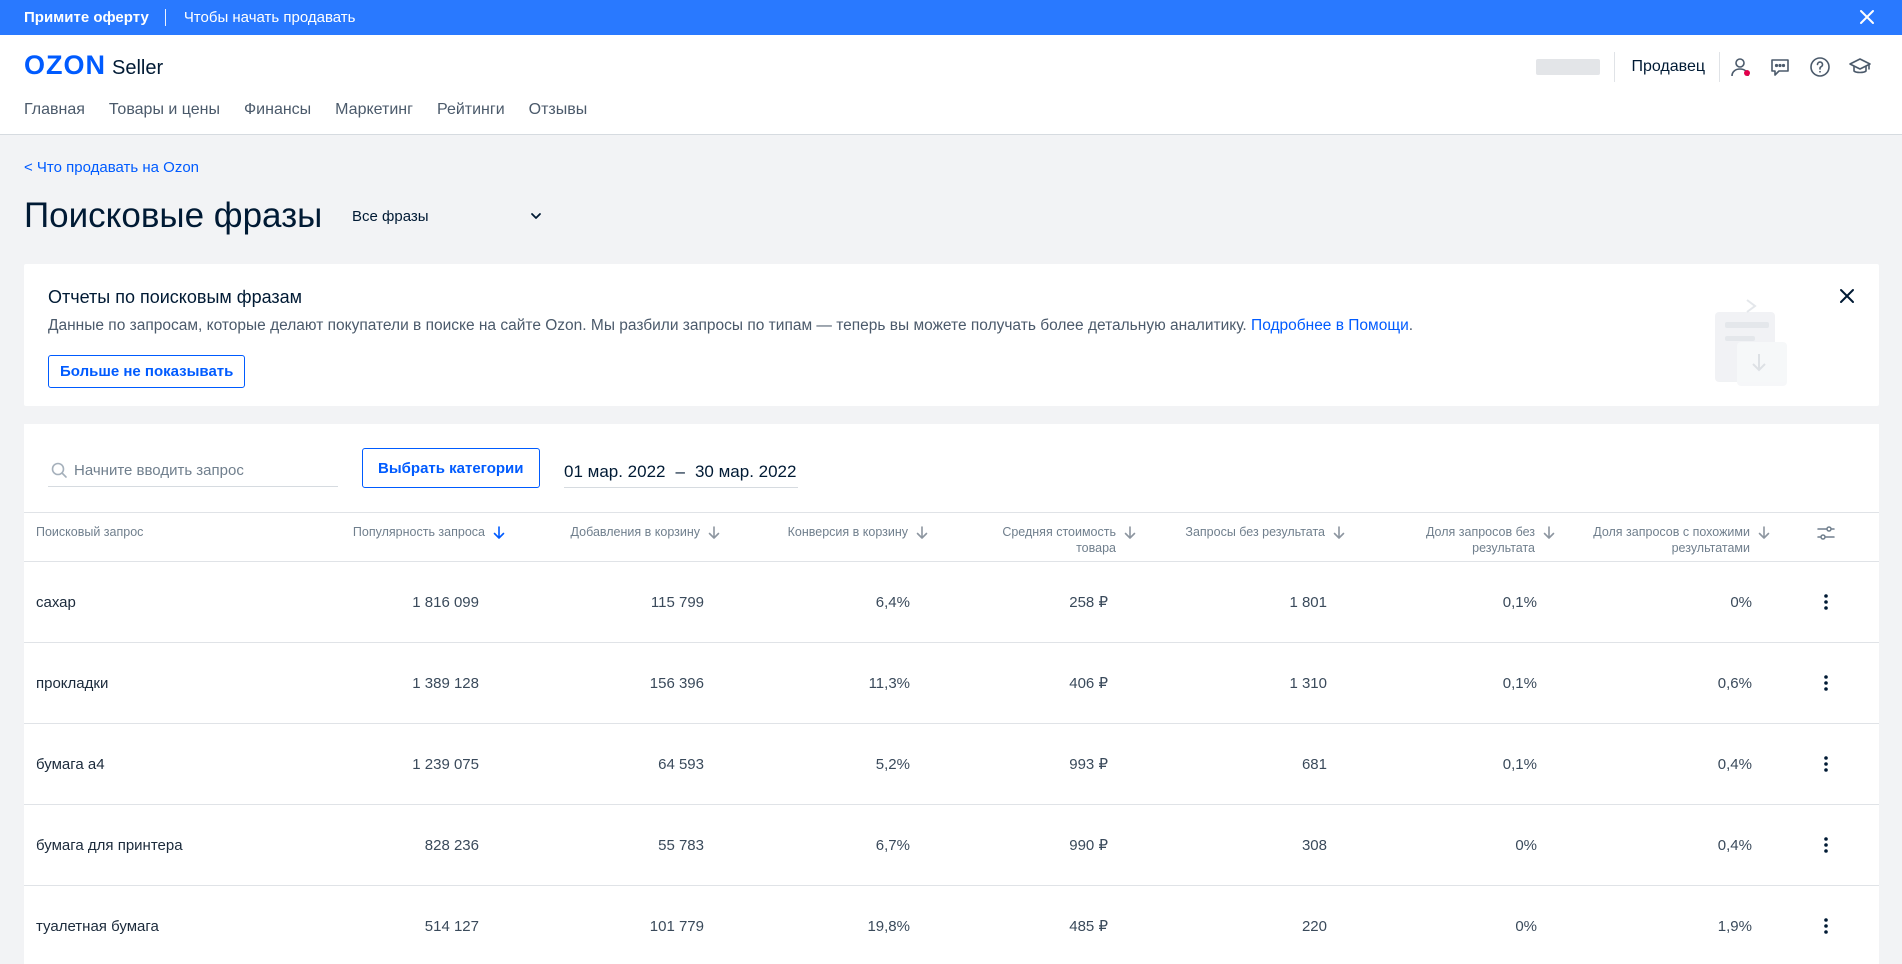  I want to click on column-header-no-result: Запросы без результата, so click(1242, 537).